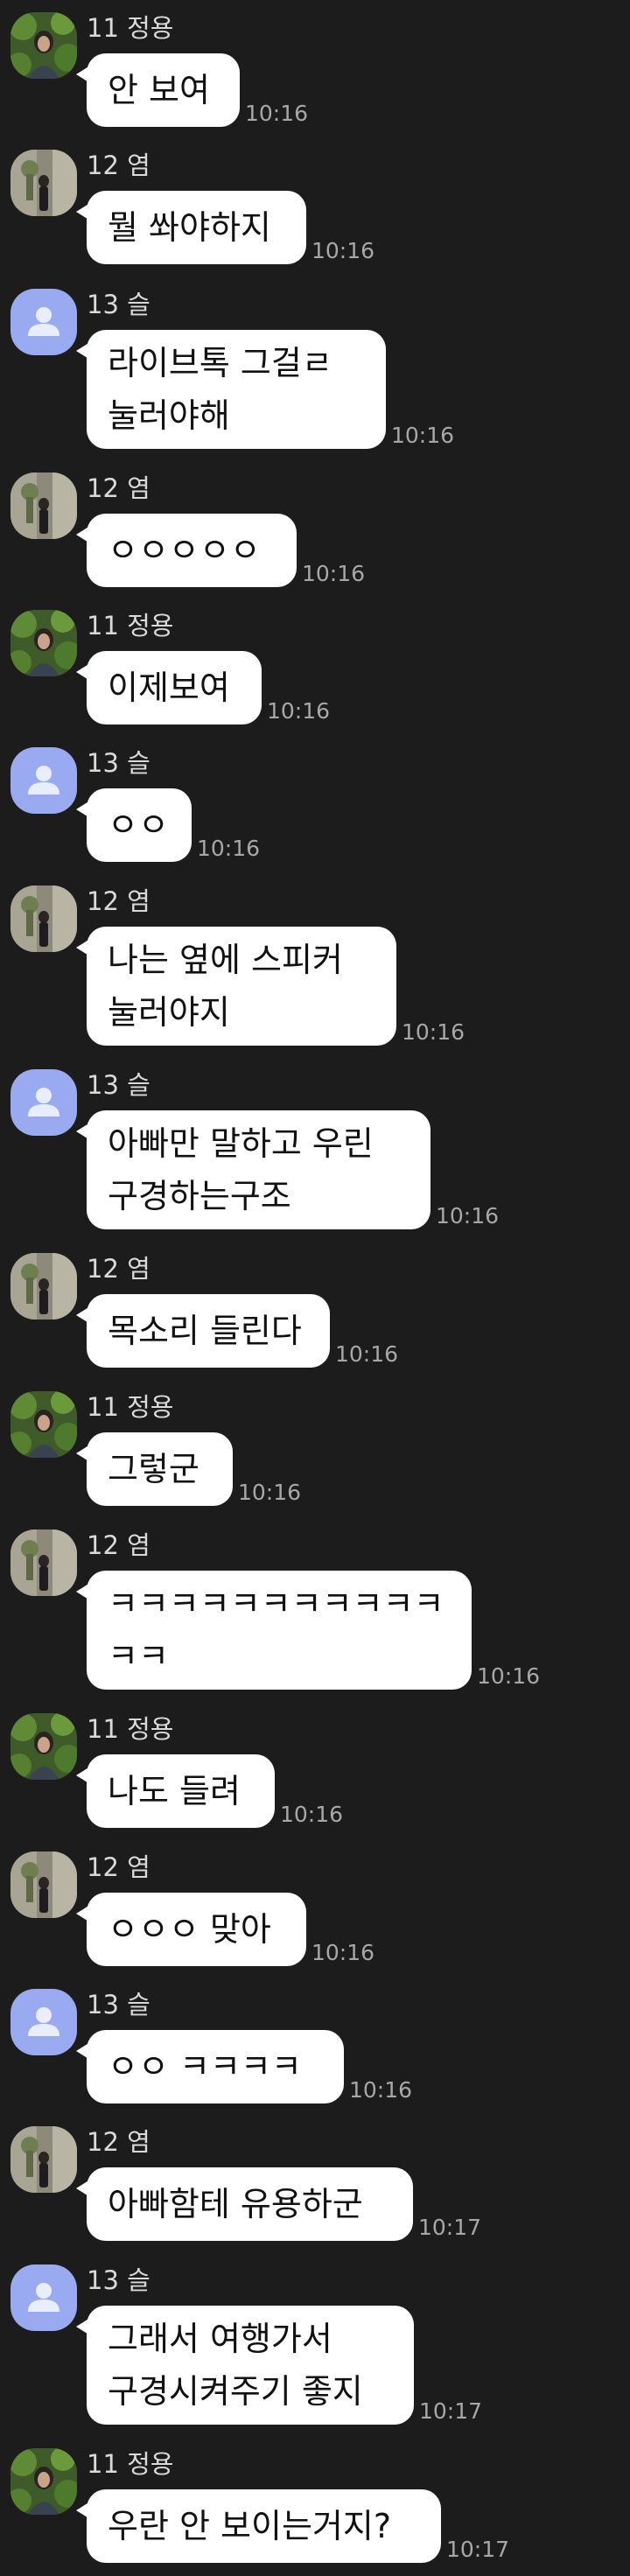 The image size is (630, 2576). Describe the element at coordinates (315, 1909) in the screenshot. I see `chat-message: 12 염 ㅇㅇㅇ 맞아 10:16` at that location.